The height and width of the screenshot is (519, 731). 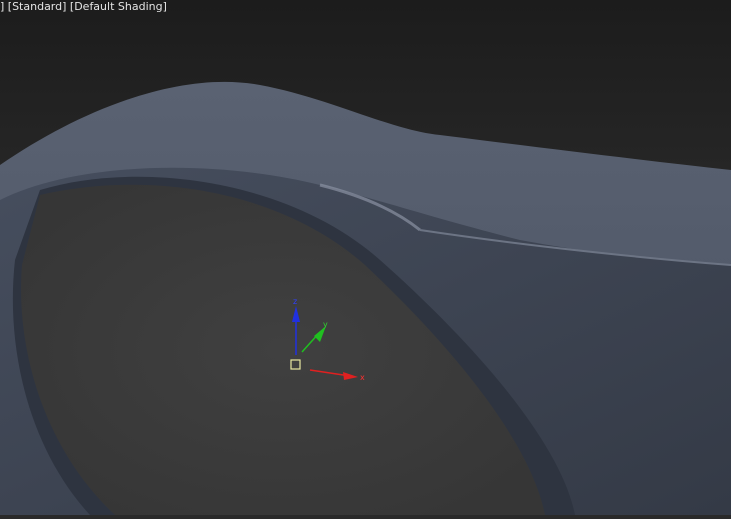 I want to click on viewport-label: ] [Standard] [Default Shading], so click(x=83, y=6).